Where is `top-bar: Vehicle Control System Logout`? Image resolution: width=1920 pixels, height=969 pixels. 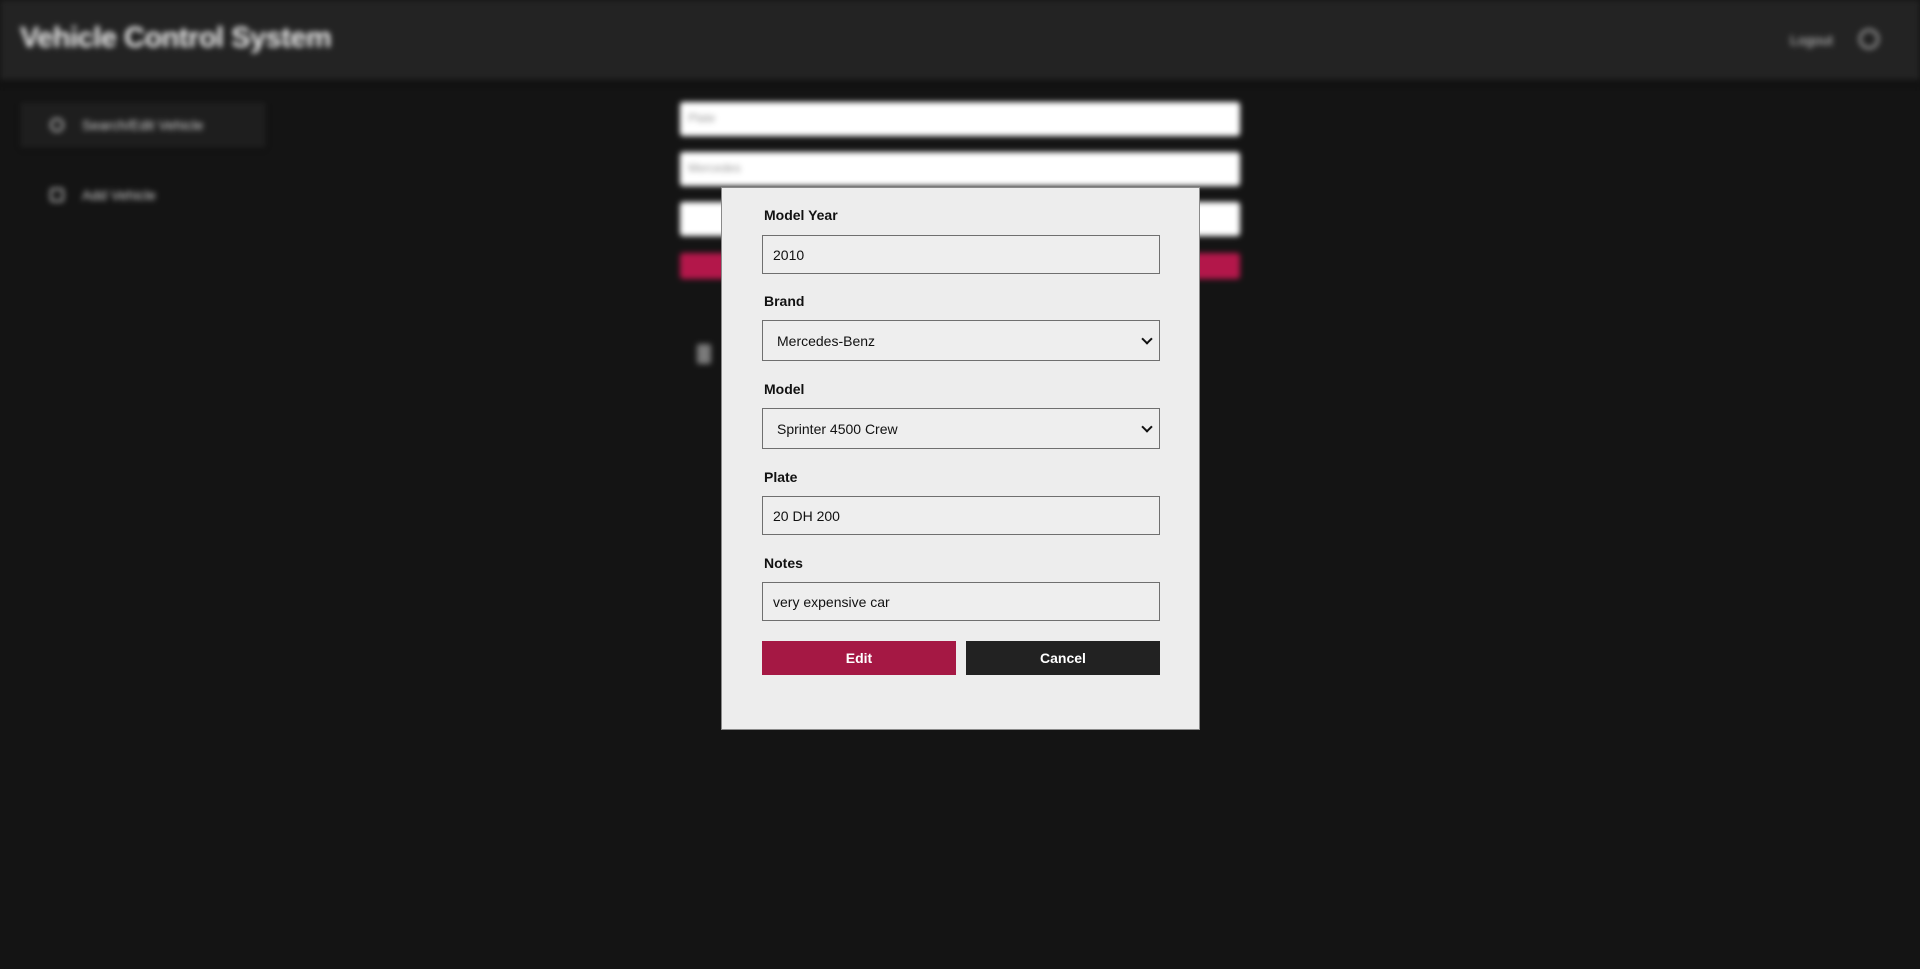 top-bar: Vehicle Control System Logout is located at coordinates (960, 40).